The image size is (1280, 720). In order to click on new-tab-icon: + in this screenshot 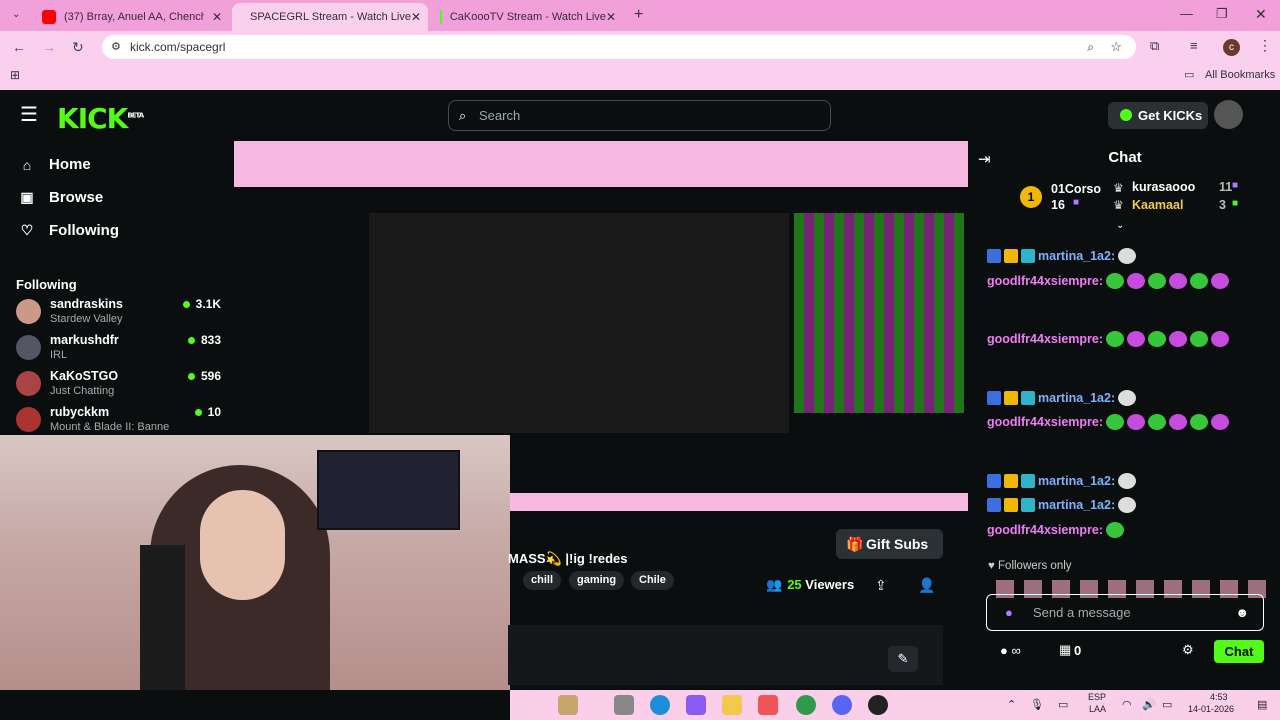, I will do `click(638, 15)`.